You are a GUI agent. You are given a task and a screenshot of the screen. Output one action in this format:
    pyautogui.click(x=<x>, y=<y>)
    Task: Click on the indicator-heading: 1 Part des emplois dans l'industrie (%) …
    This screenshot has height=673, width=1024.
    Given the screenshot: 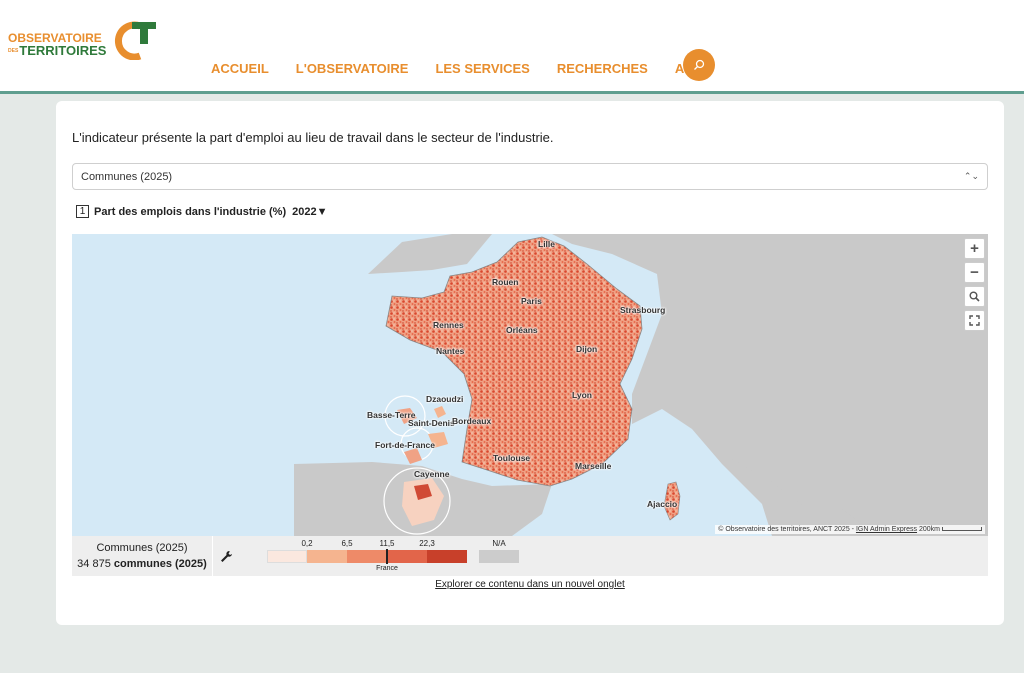 What is the action you would take?
    pyautogui.click(x=201, y=211)
    